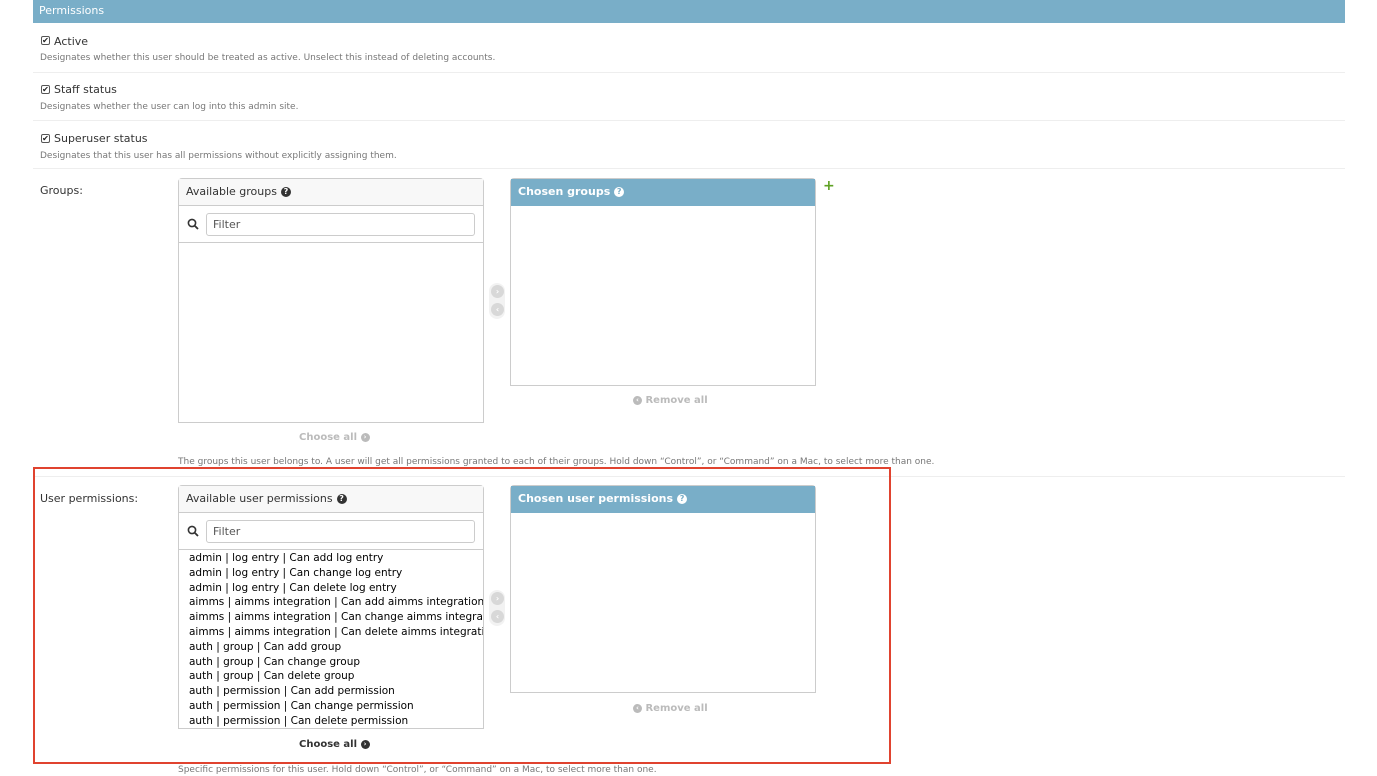  I want to click on remove-group-arrow-icon: ‹, so click(497, 309).